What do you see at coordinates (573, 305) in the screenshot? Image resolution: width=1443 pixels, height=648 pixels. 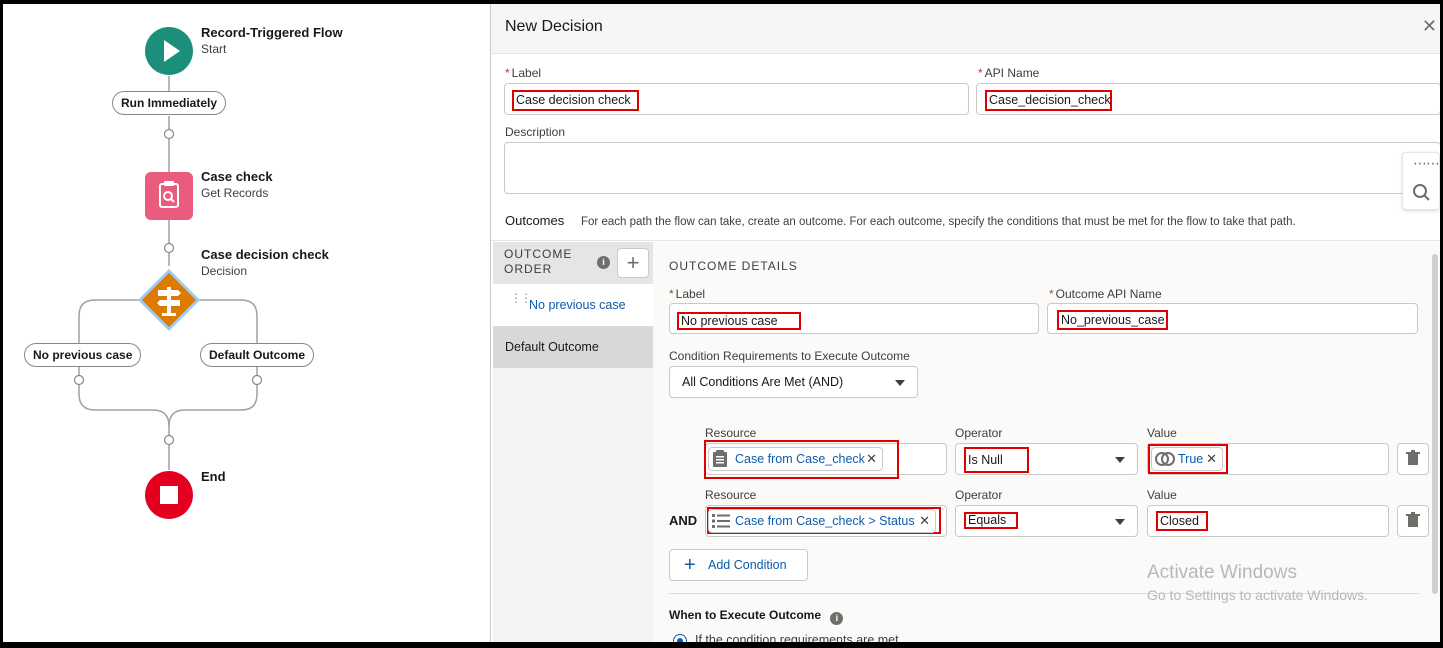 I see `outcome-item-no-previous-case: ⋮⋮ No previous case` at bounding box center [573, 305].